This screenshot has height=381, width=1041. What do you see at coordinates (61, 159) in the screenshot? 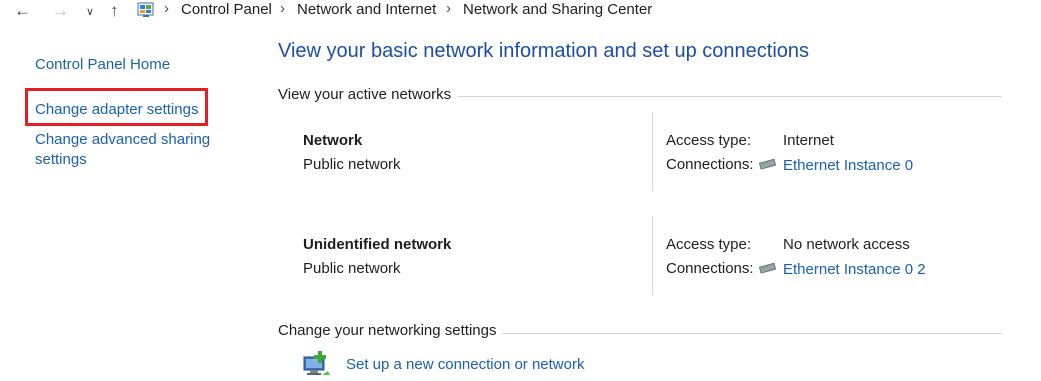
I see `change-advanced-sharing-line2: settings` at bounding box center [61, 159].